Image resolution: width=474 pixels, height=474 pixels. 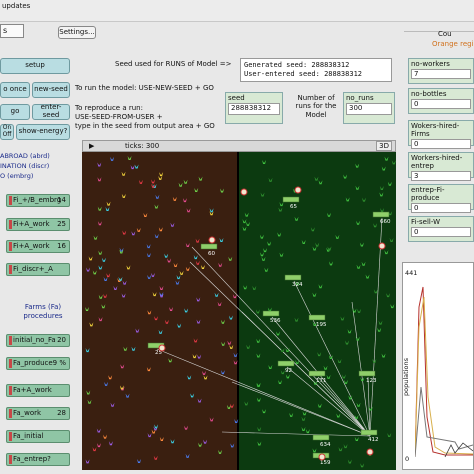 What do you see at coordinates (407, 459) in the screenshot?
I see `plot-x0: 0` at bounding box center [407, 459].